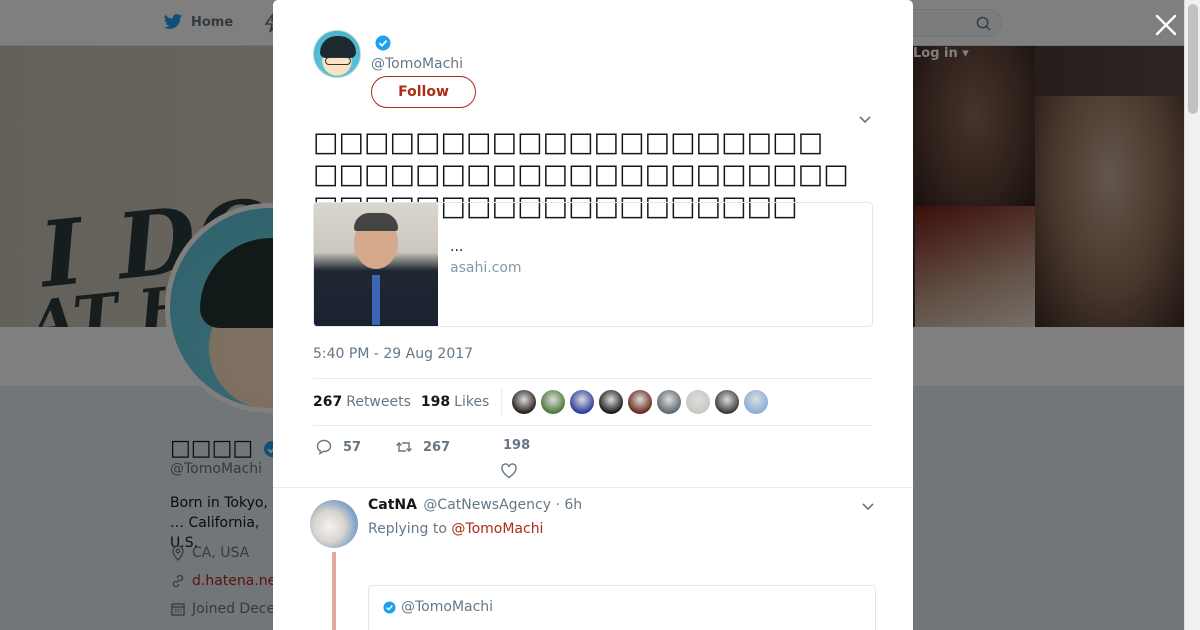 The height and width of the screenshot is (630, 1200). What do you see at coordinates (509, 471) in the screenshot?
I see `heart-icon` at bounding box center [509, 471].